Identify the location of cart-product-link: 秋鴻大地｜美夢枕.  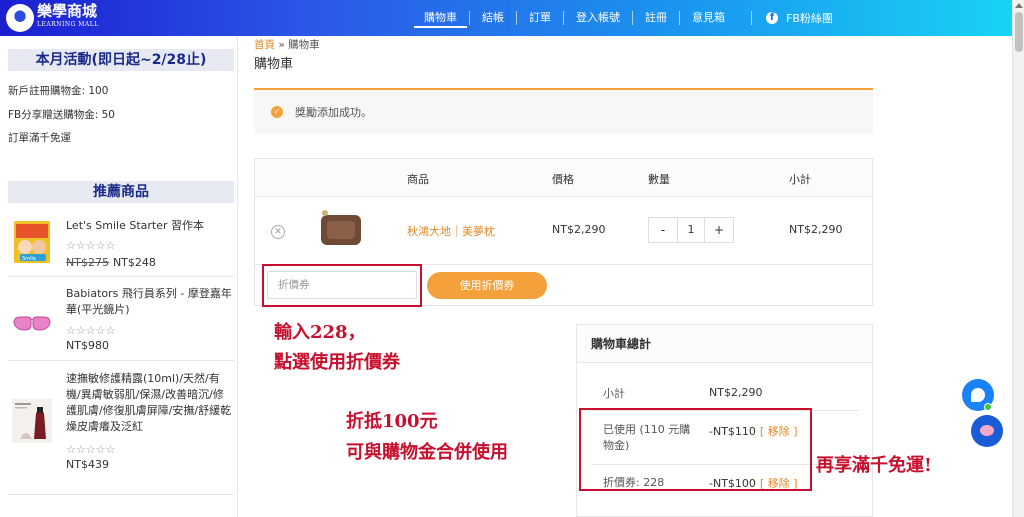
(451, 231).